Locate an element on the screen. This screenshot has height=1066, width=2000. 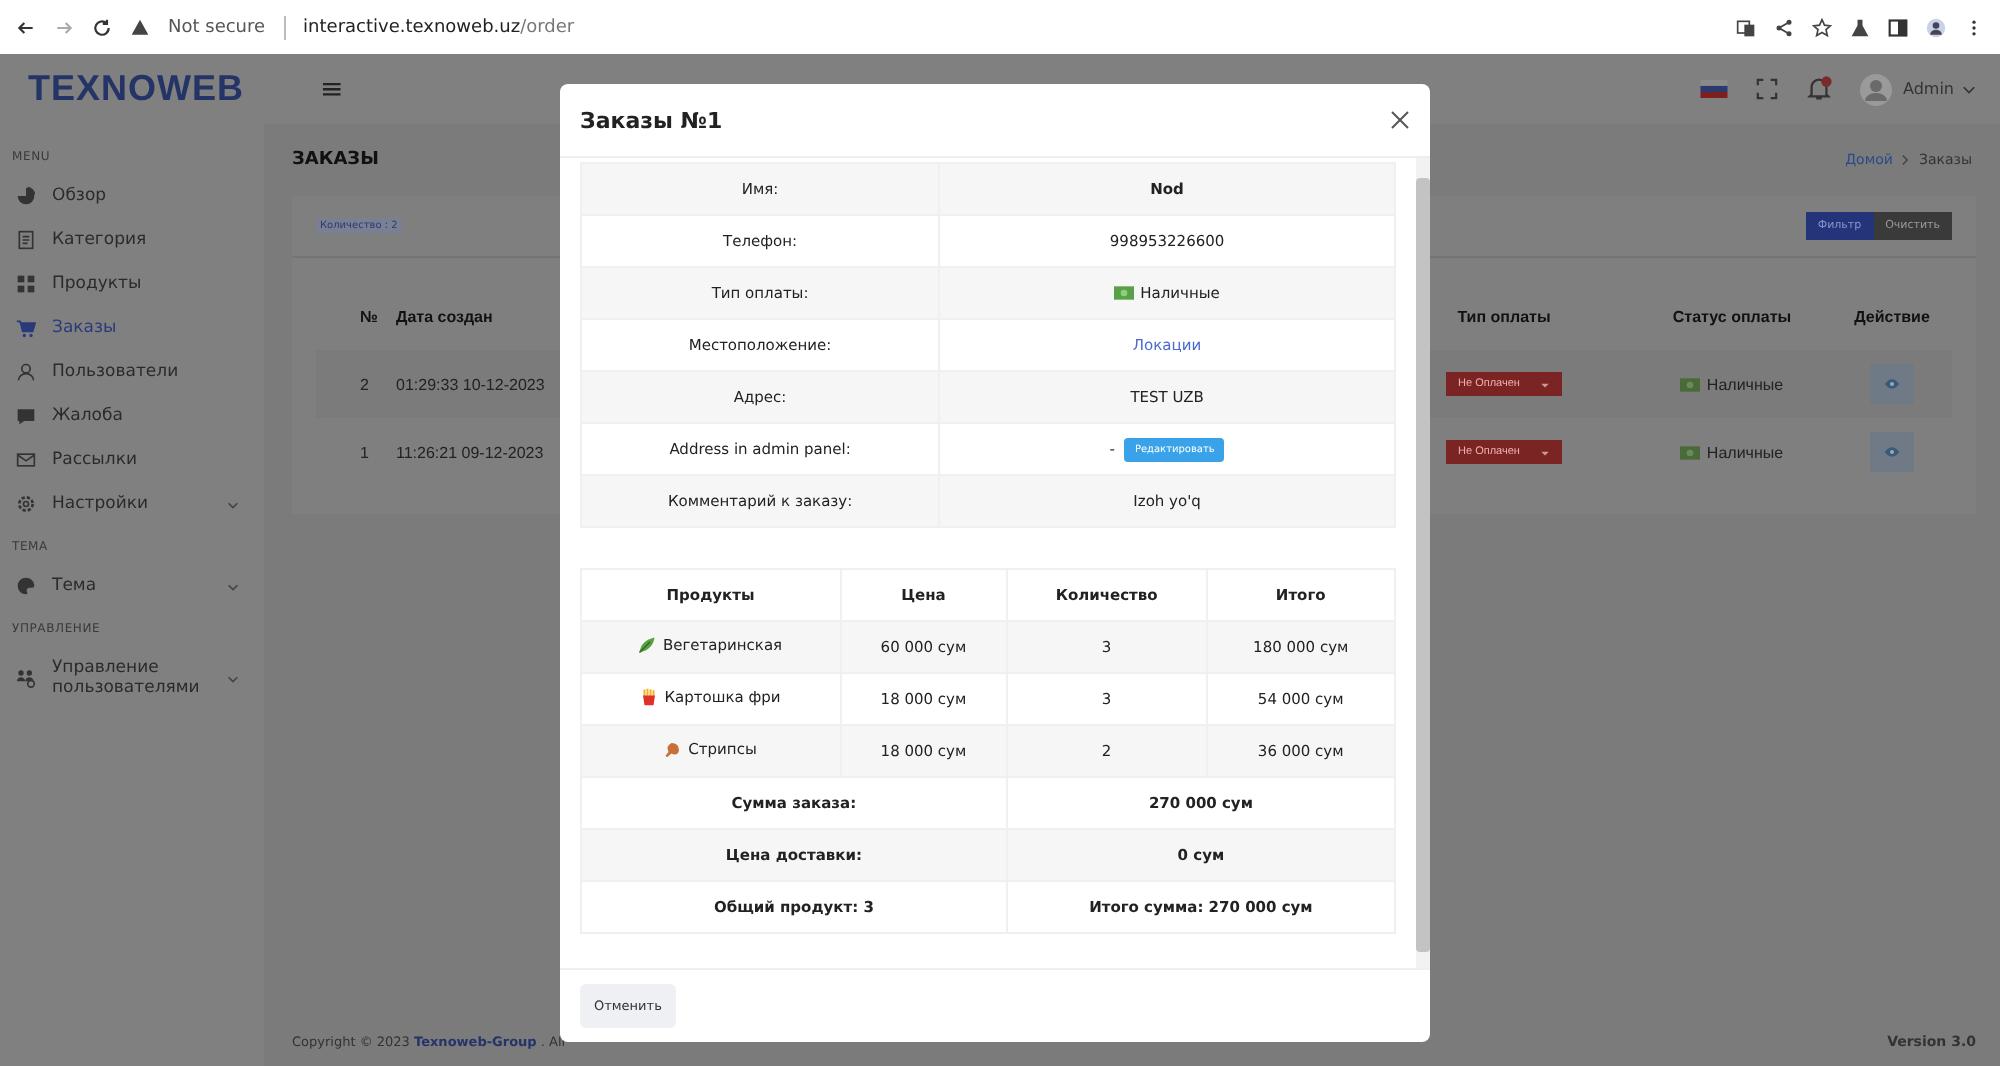
chart-icon is located at coordinates (26, 196).